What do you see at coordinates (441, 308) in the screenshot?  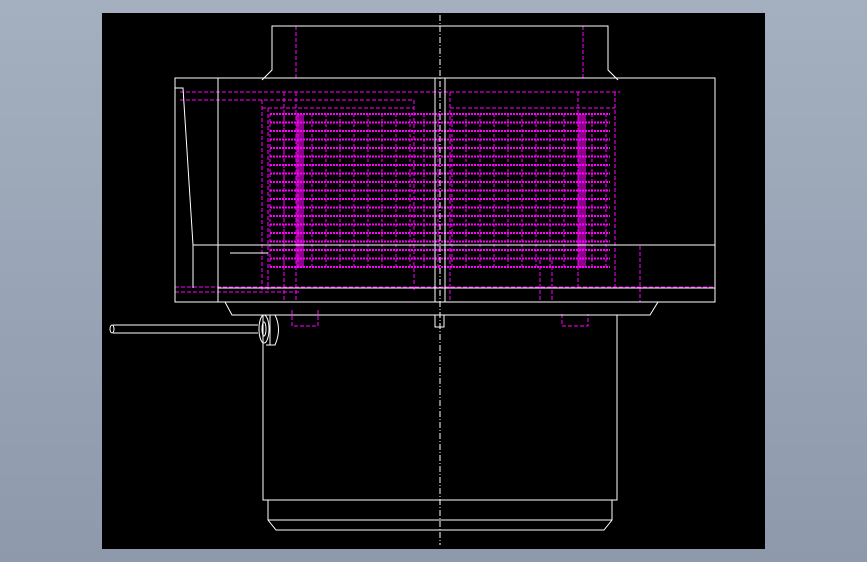 I see `base-plate` at bounding box center [441, 308].